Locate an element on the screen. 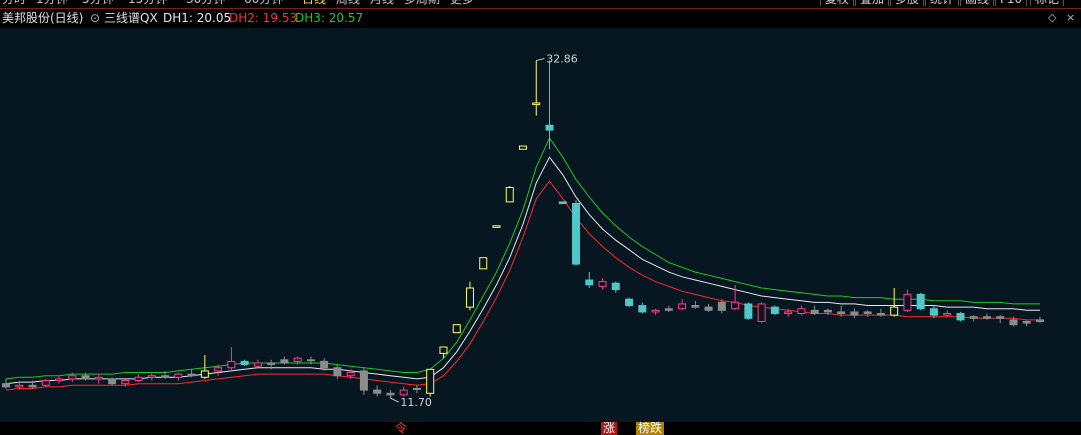  period-tab-8: 月线 is located at coordinates (382, 3).